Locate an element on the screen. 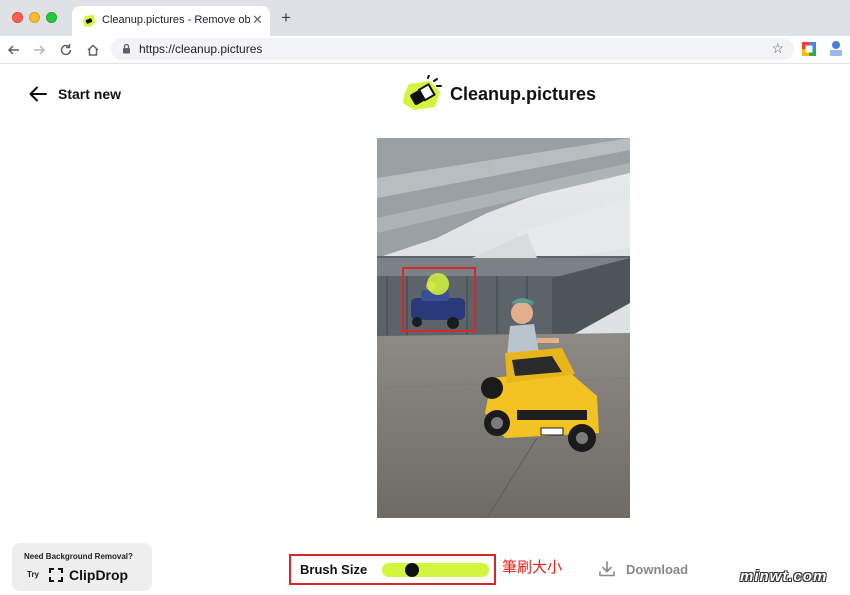 This screenshot has width=850, height=595. slider-thumb is located at coordinates (412, 570).